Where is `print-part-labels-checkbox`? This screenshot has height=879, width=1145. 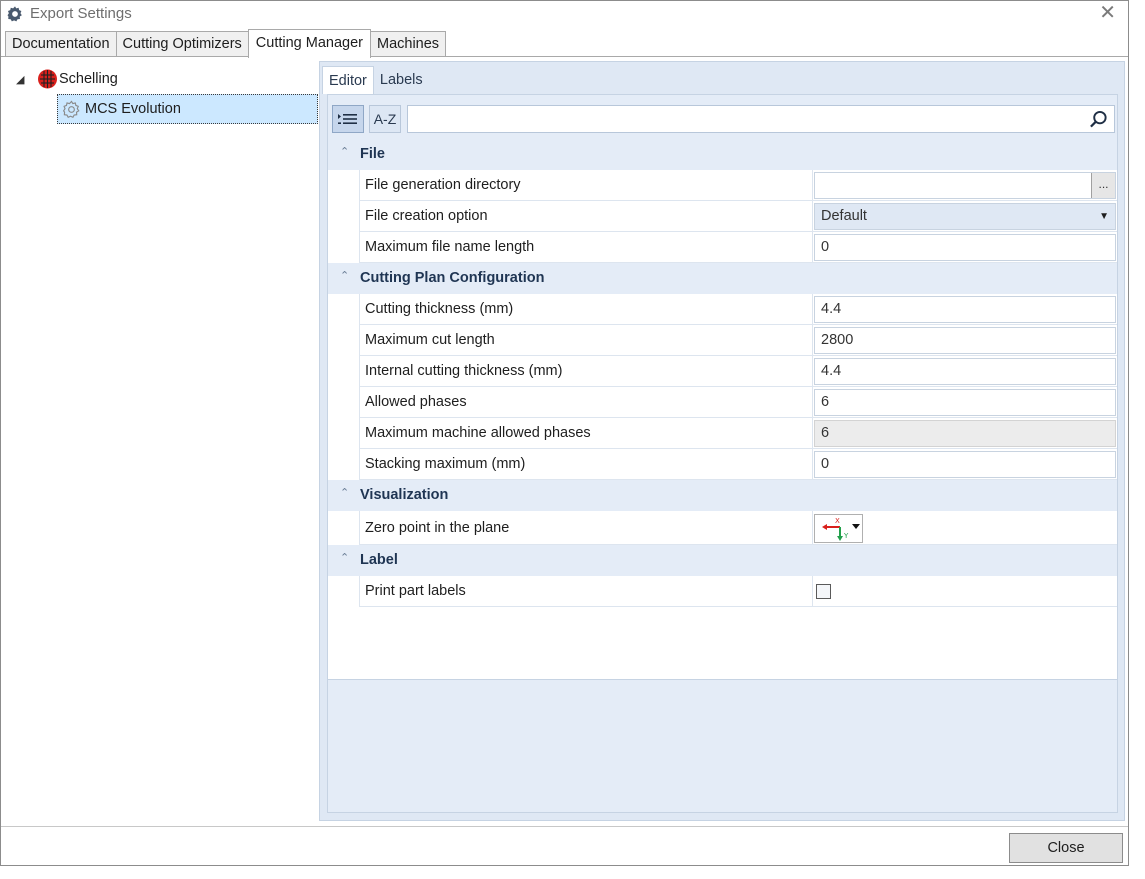
print-part-labels-checkbox is located at coordinates (823, 591).